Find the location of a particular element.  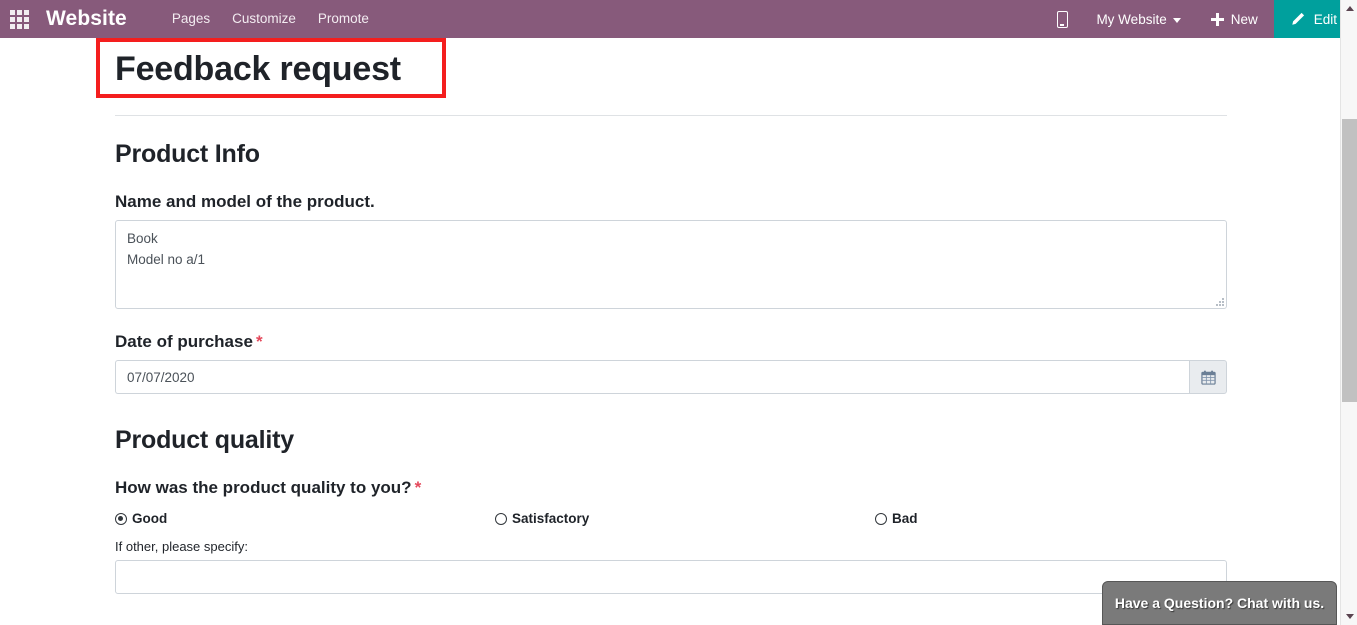

chat-widget-button: Have a Question? Chat with us. is located at coordinates (1219, 603).